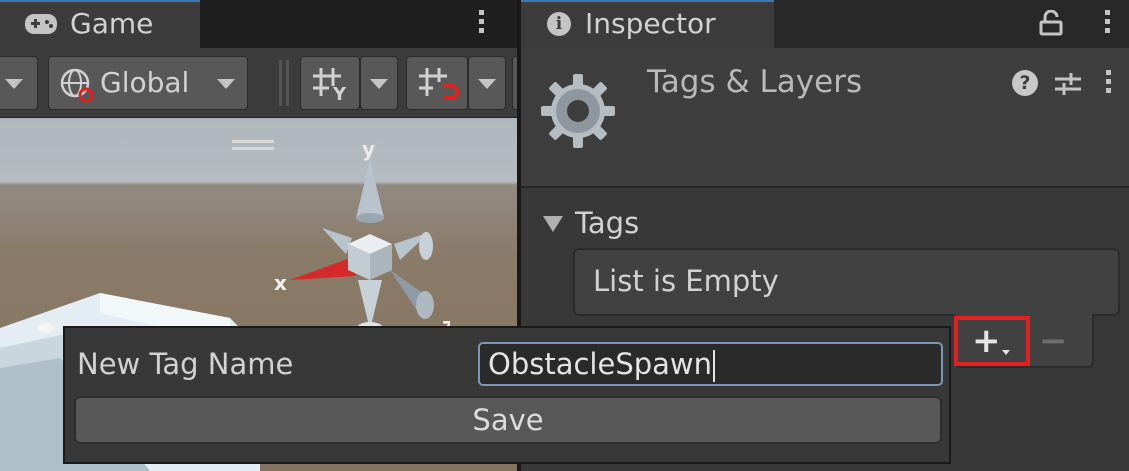  What do you see at coordinates (714, 366) in the screenshot?
I see `text-cursor` at bounding box center [714, 366].